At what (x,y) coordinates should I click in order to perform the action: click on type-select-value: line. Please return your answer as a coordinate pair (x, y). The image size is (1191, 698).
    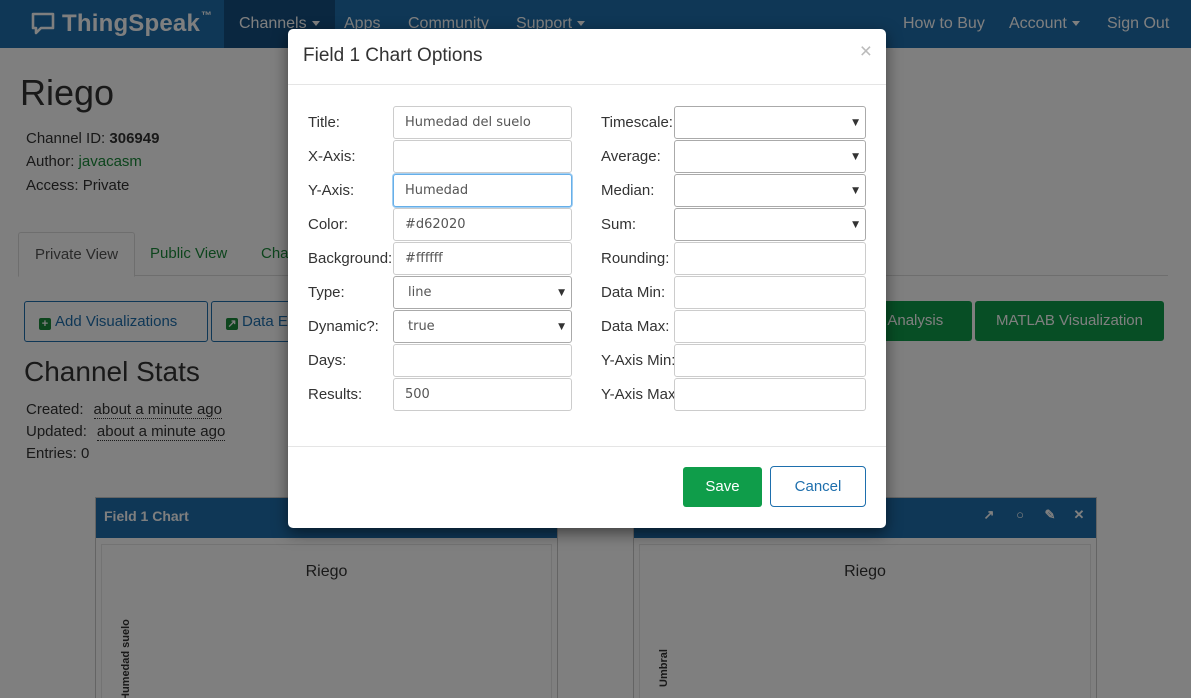
    Looking at the image, I should click on (420, 292).